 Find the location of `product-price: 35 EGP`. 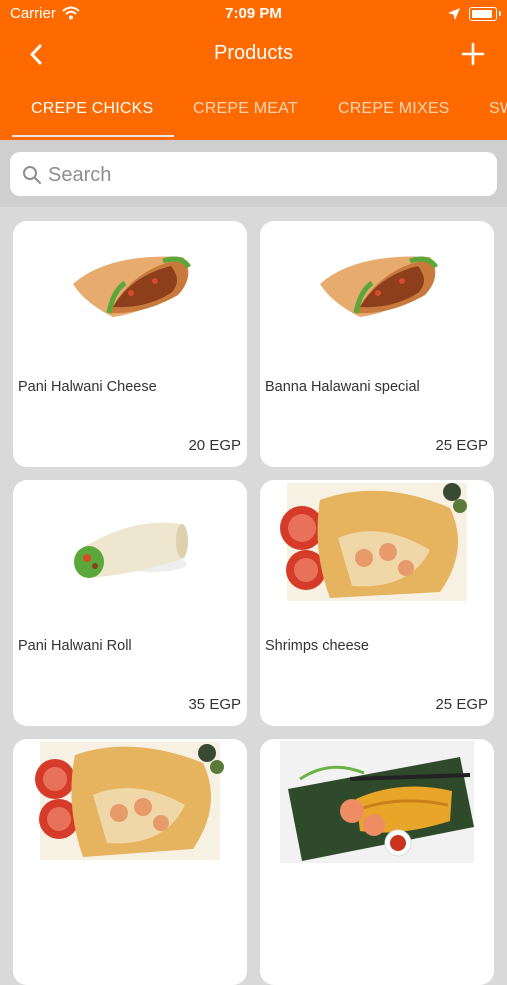

product-price: 35 EGP is located at coordinates (214, 704).